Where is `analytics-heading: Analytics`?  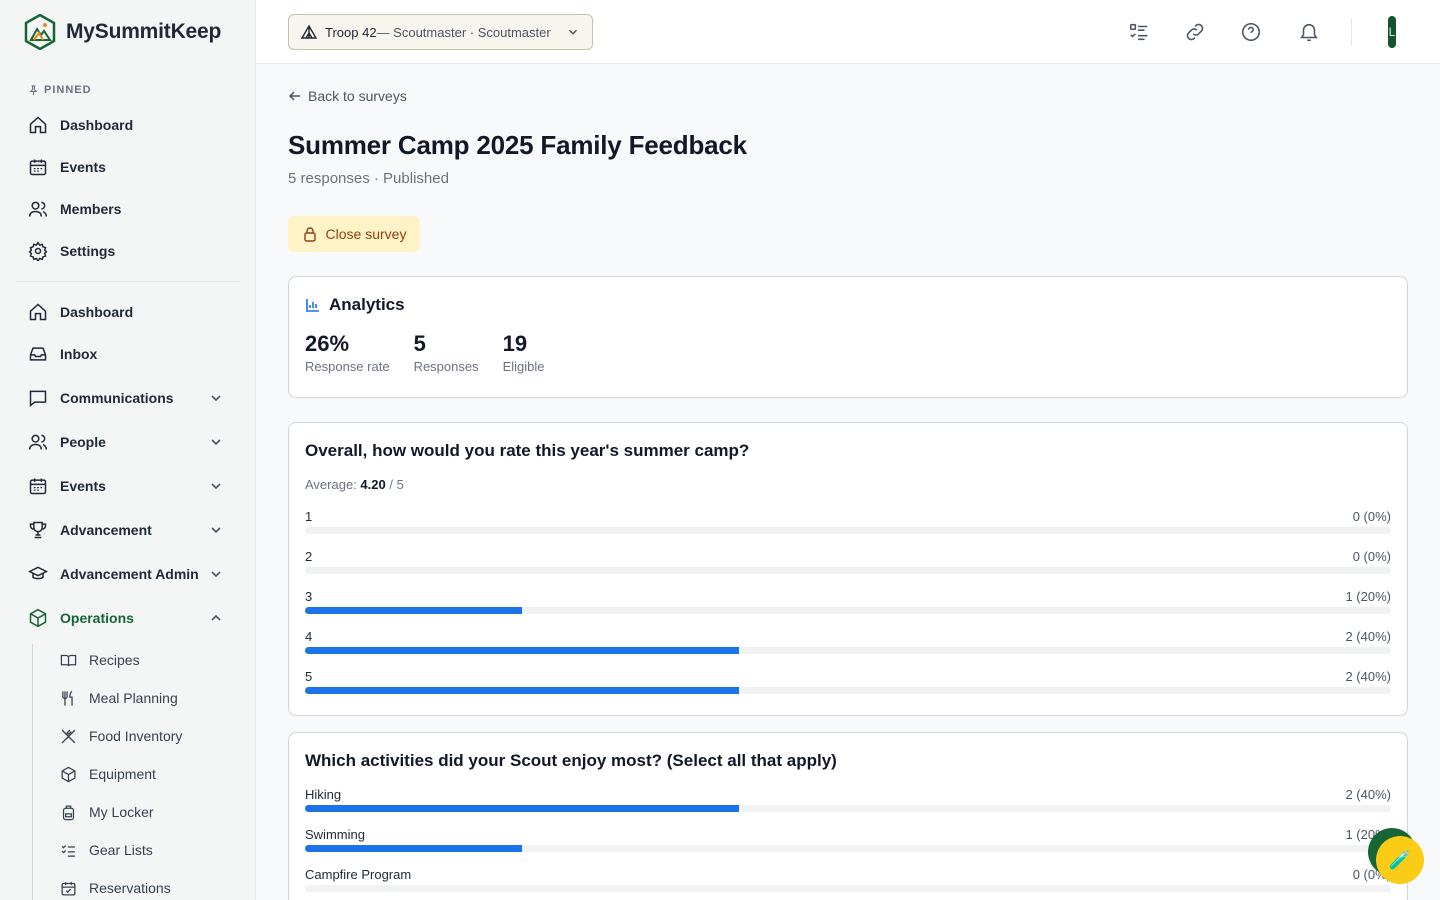 analytics-heading: Analytics is located at coordinates (355, 305).